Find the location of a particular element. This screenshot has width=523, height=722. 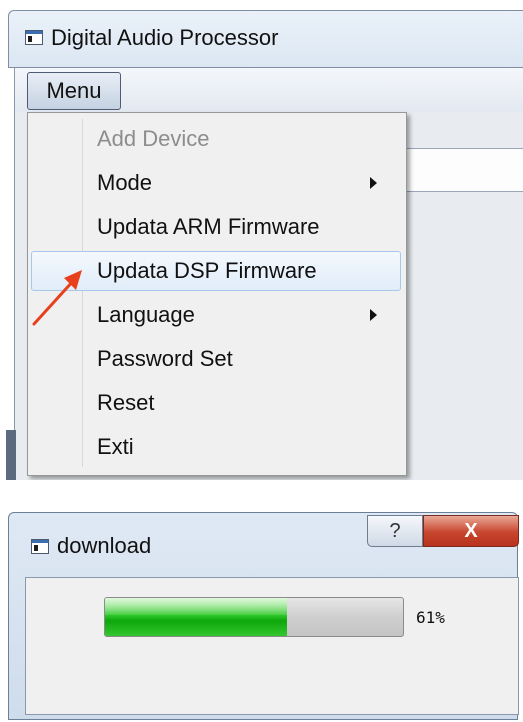

background-panel-strip is located at coordinates (463, 170).